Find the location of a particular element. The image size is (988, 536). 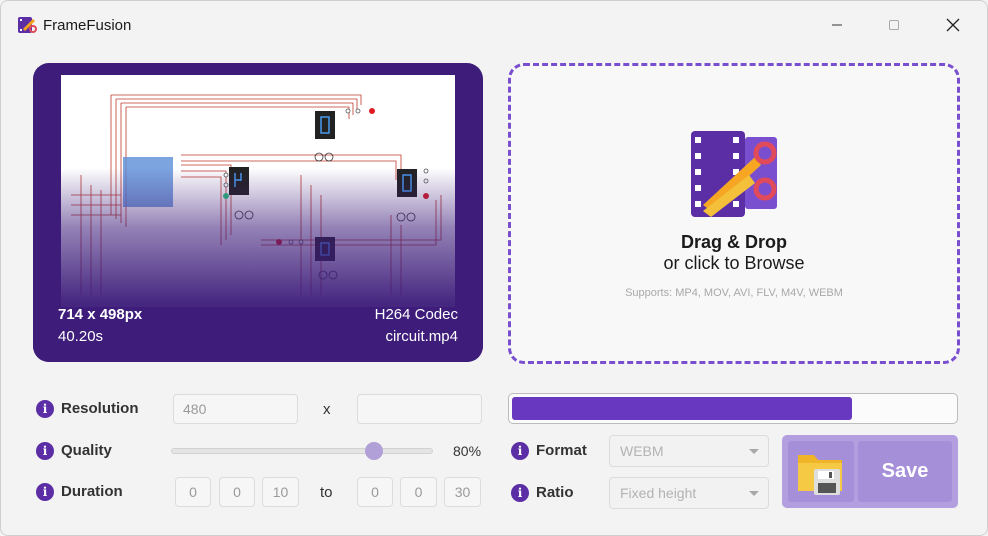

duration-to-minutes: 0 is located at coordinates (418, 492).